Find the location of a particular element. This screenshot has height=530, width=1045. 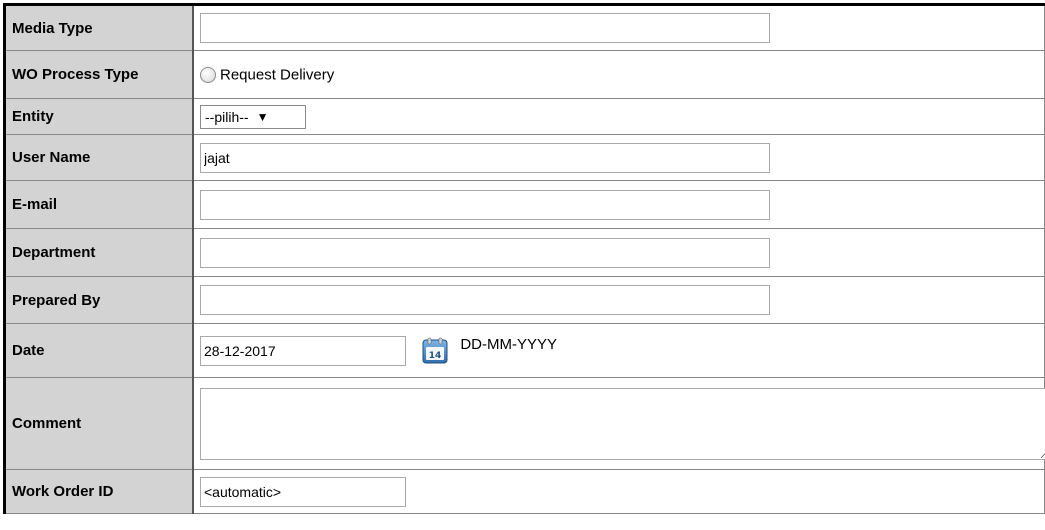

row-entity: Entity --pilih-- ▼ is located at coordinates (524, 116).